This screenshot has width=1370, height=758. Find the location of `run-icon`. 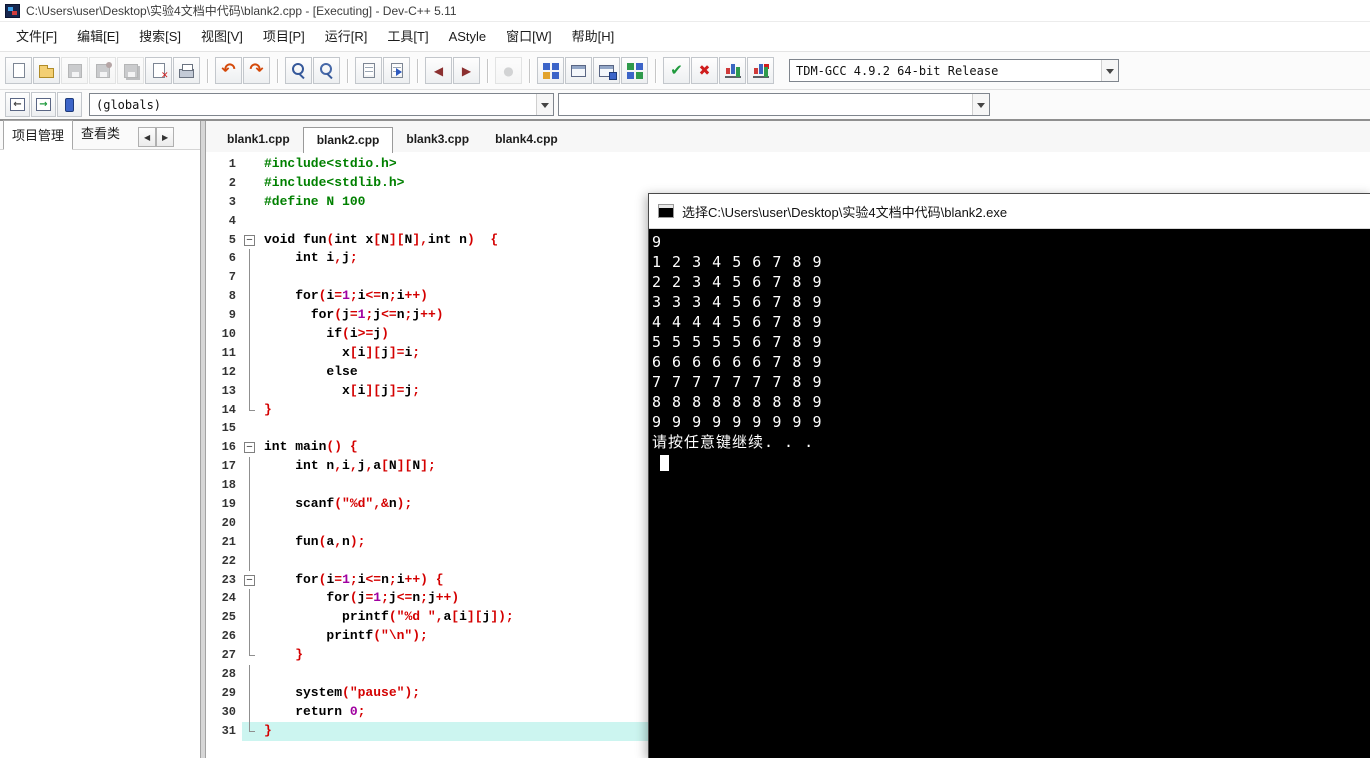

run-icon is located at coordinates (578, 70).